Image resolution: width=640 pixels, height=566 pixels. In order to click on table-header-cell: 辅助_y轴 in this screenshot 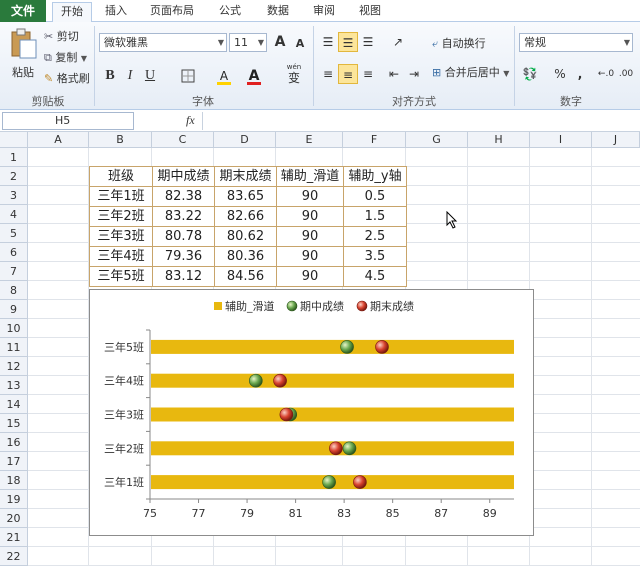, I will do `click(375, 176)`.